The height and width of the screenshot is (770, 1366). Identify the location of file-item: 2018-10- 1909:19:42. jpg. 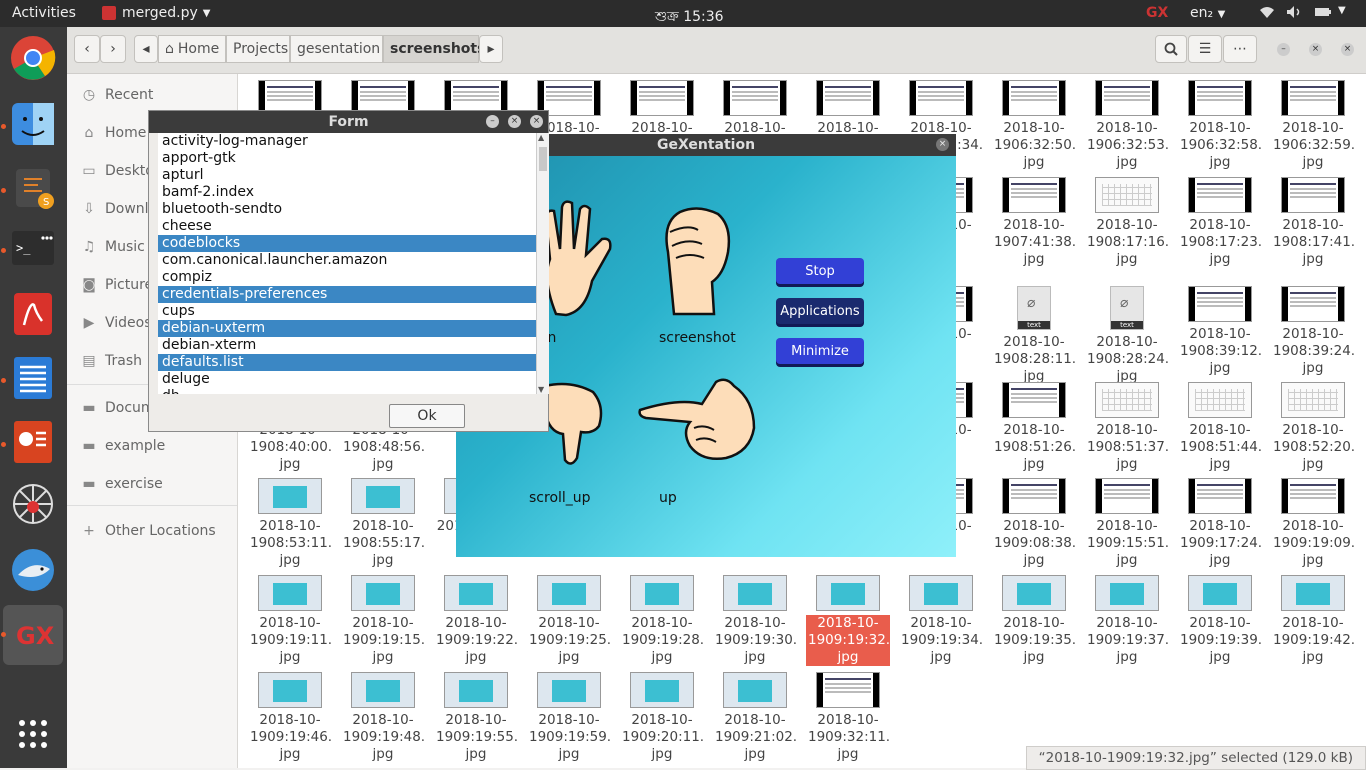
(1313, 620).